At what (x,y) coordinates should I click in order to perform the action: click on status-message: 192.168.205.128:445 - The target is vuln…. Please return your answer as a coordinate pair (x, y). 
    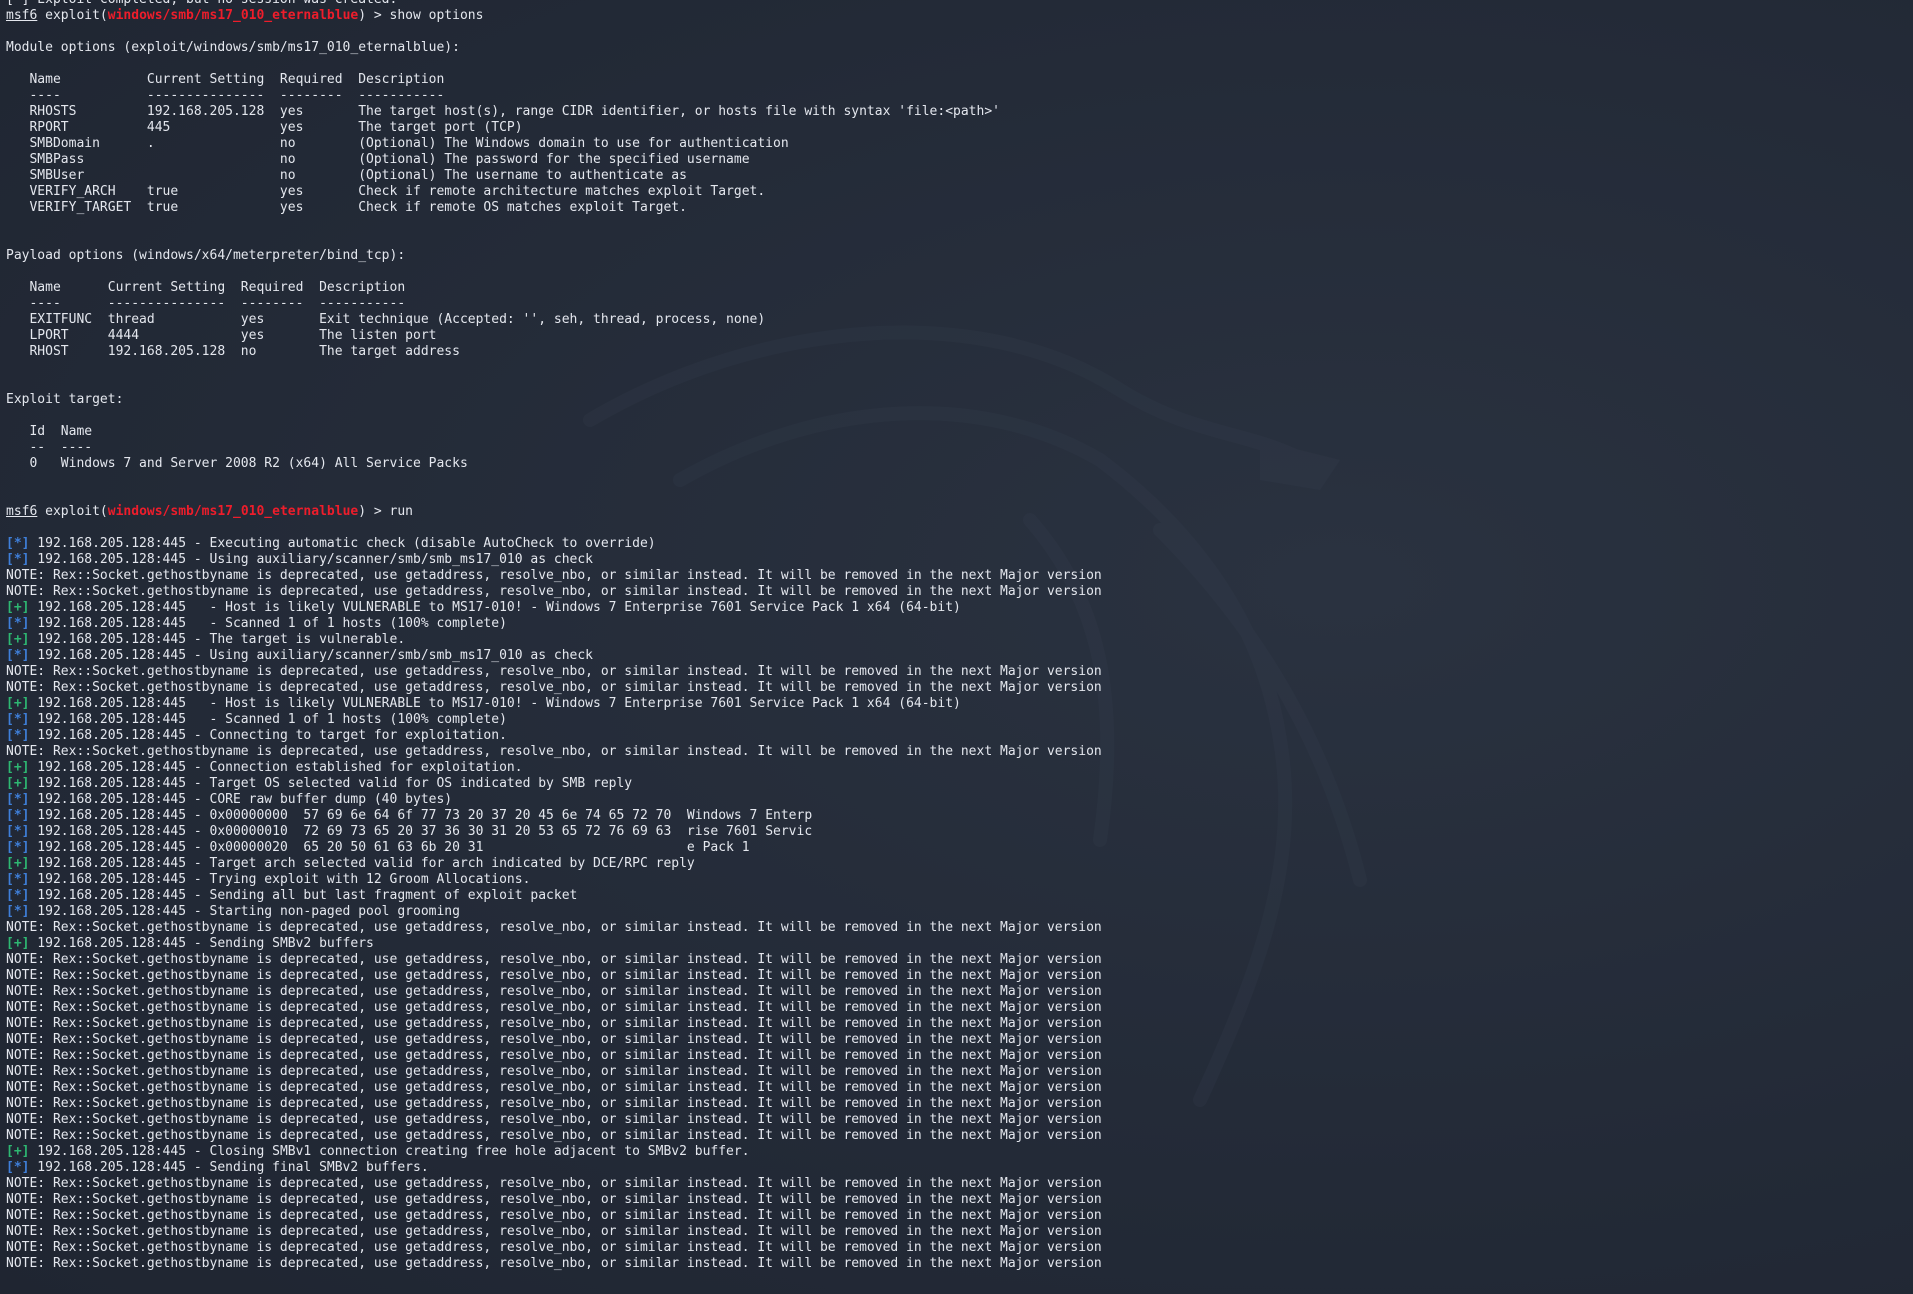
    Looking at the image, I should click on (217, 639).